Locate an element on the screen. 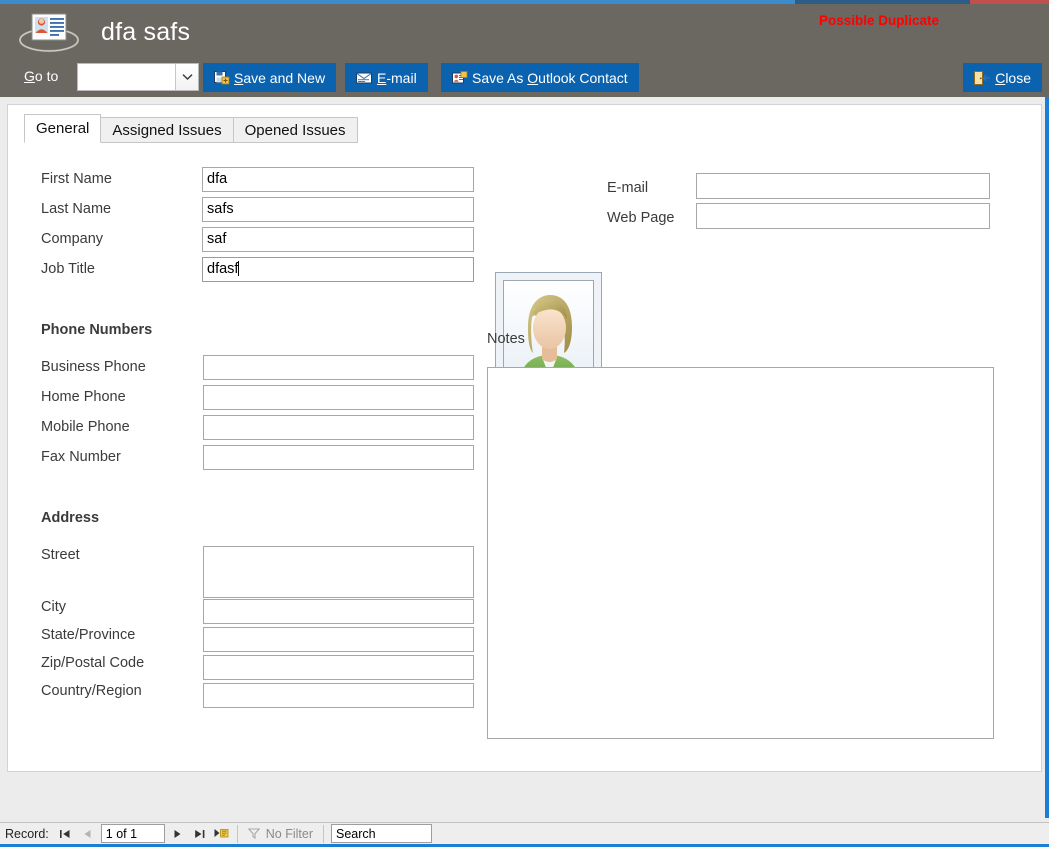 This screenshot has width=1049, height=847. search-input: Search is located at coordinates (382, 833).